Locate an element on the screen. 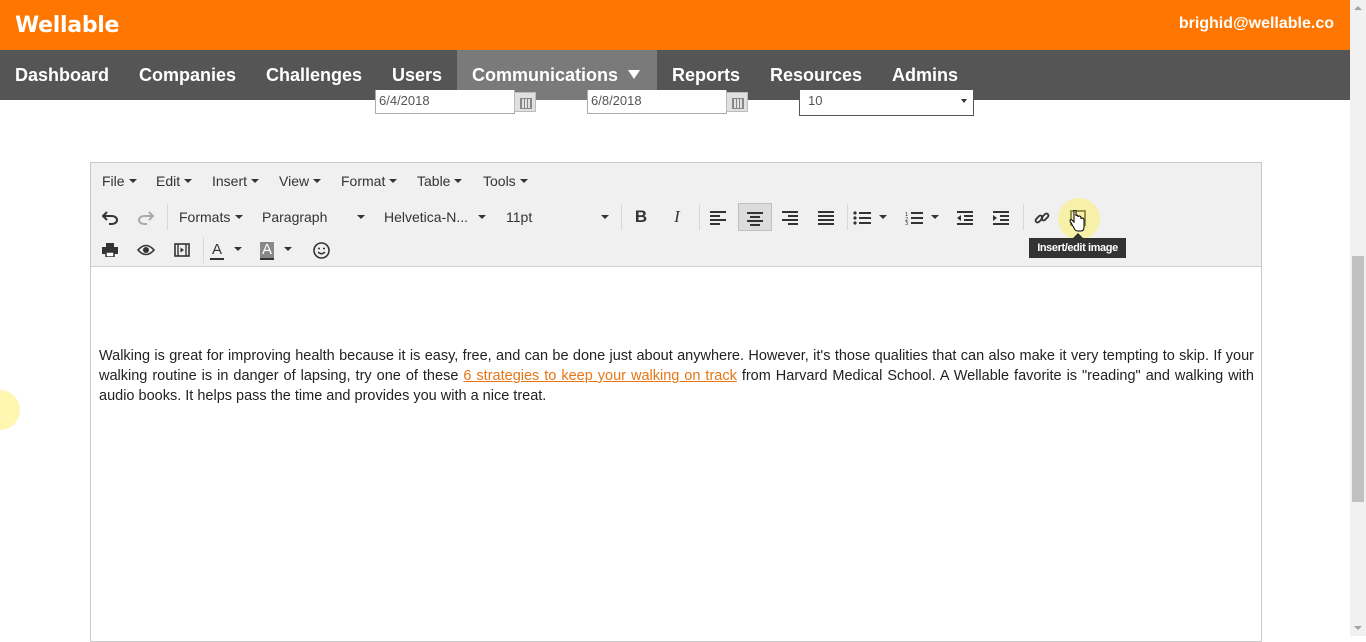 The width and height of the screenshot is (1366, 642). text-color-icon: A is located at coordinates (230, 249).